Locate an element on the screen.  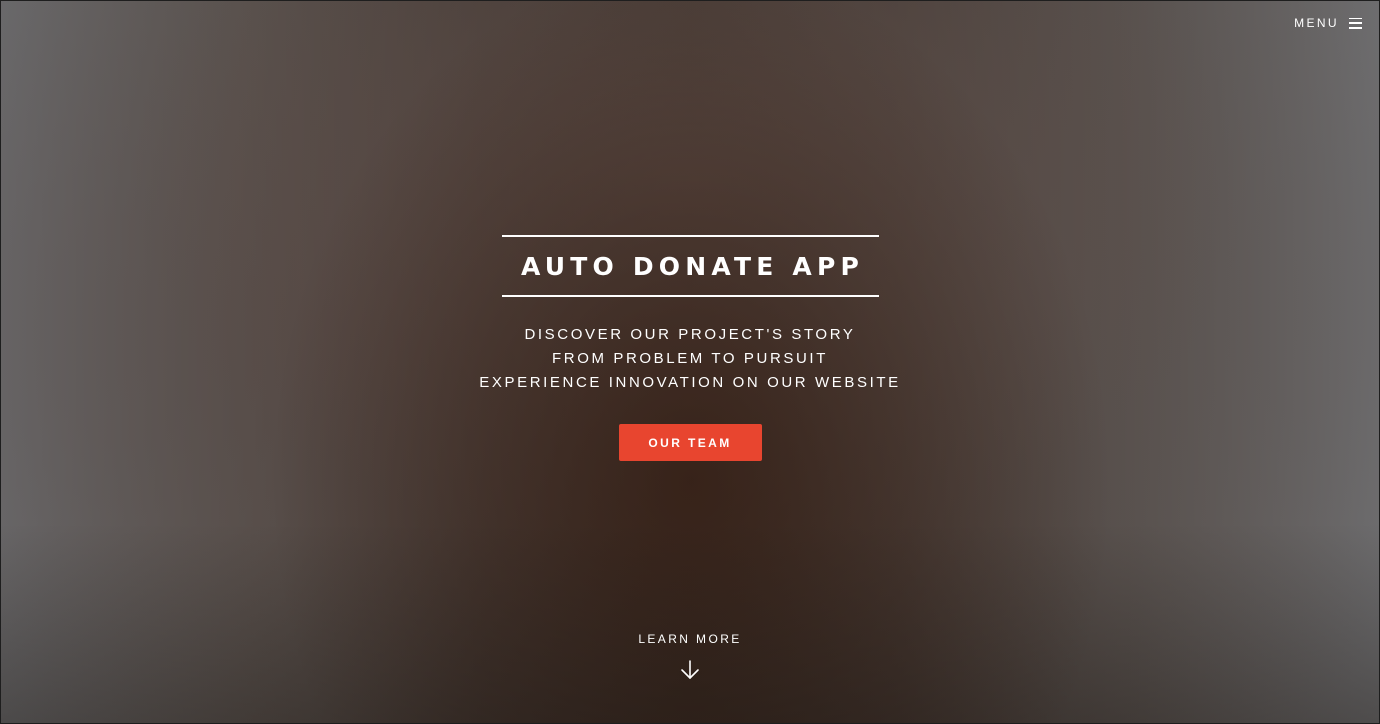
title-frame: AUTO DONATE APP is located at coordinates (690, 266).